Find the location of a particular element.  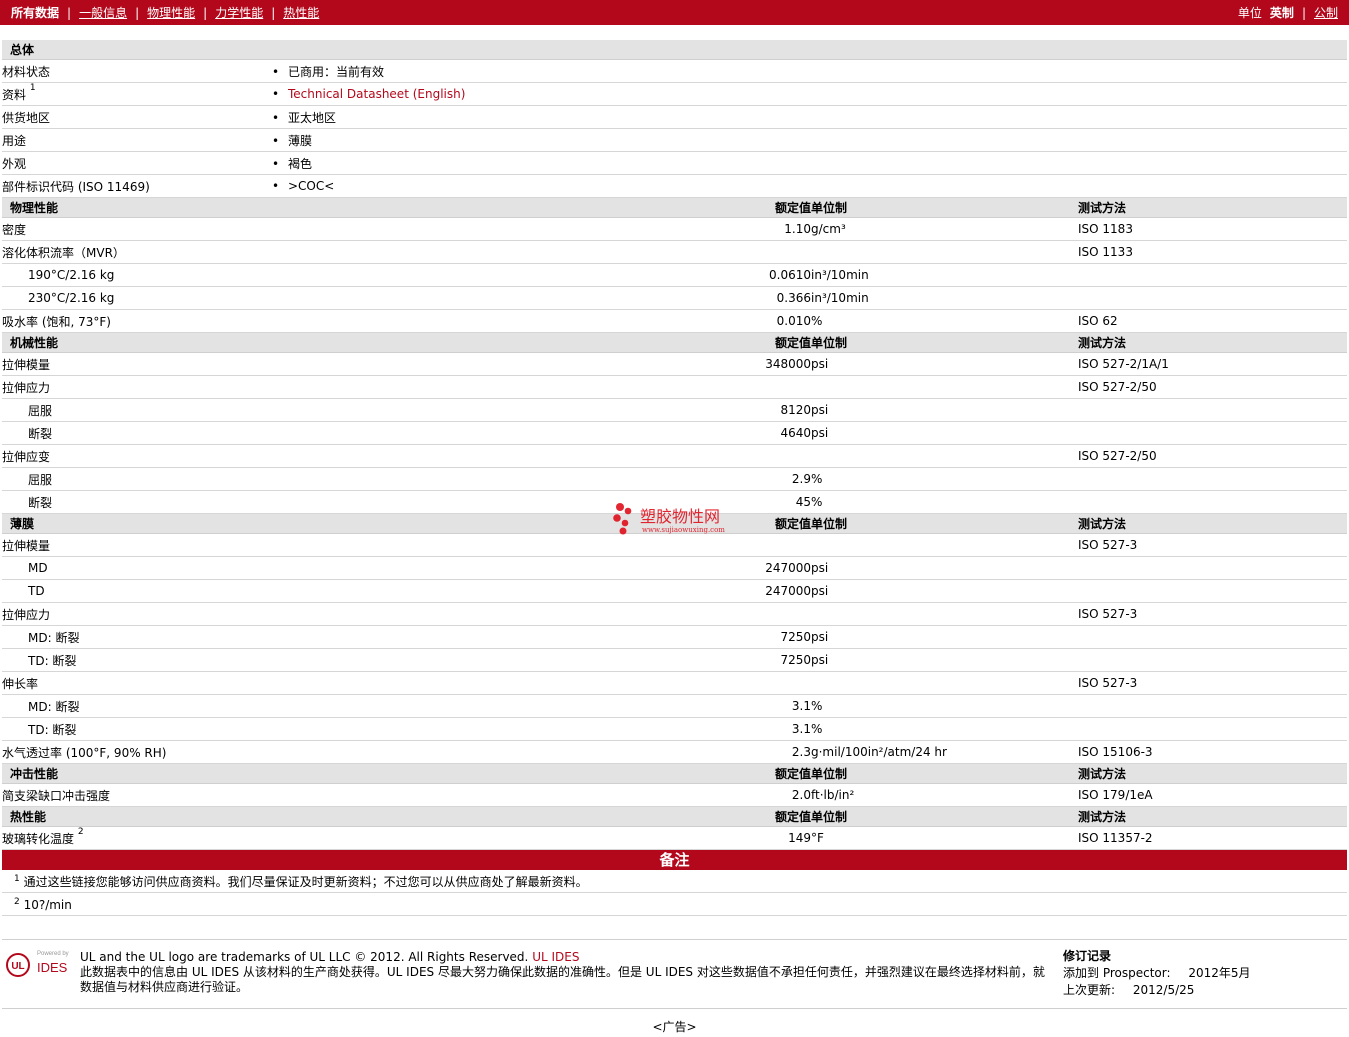

property-label: 拉伸应变 is located at coordinates (137, 456).